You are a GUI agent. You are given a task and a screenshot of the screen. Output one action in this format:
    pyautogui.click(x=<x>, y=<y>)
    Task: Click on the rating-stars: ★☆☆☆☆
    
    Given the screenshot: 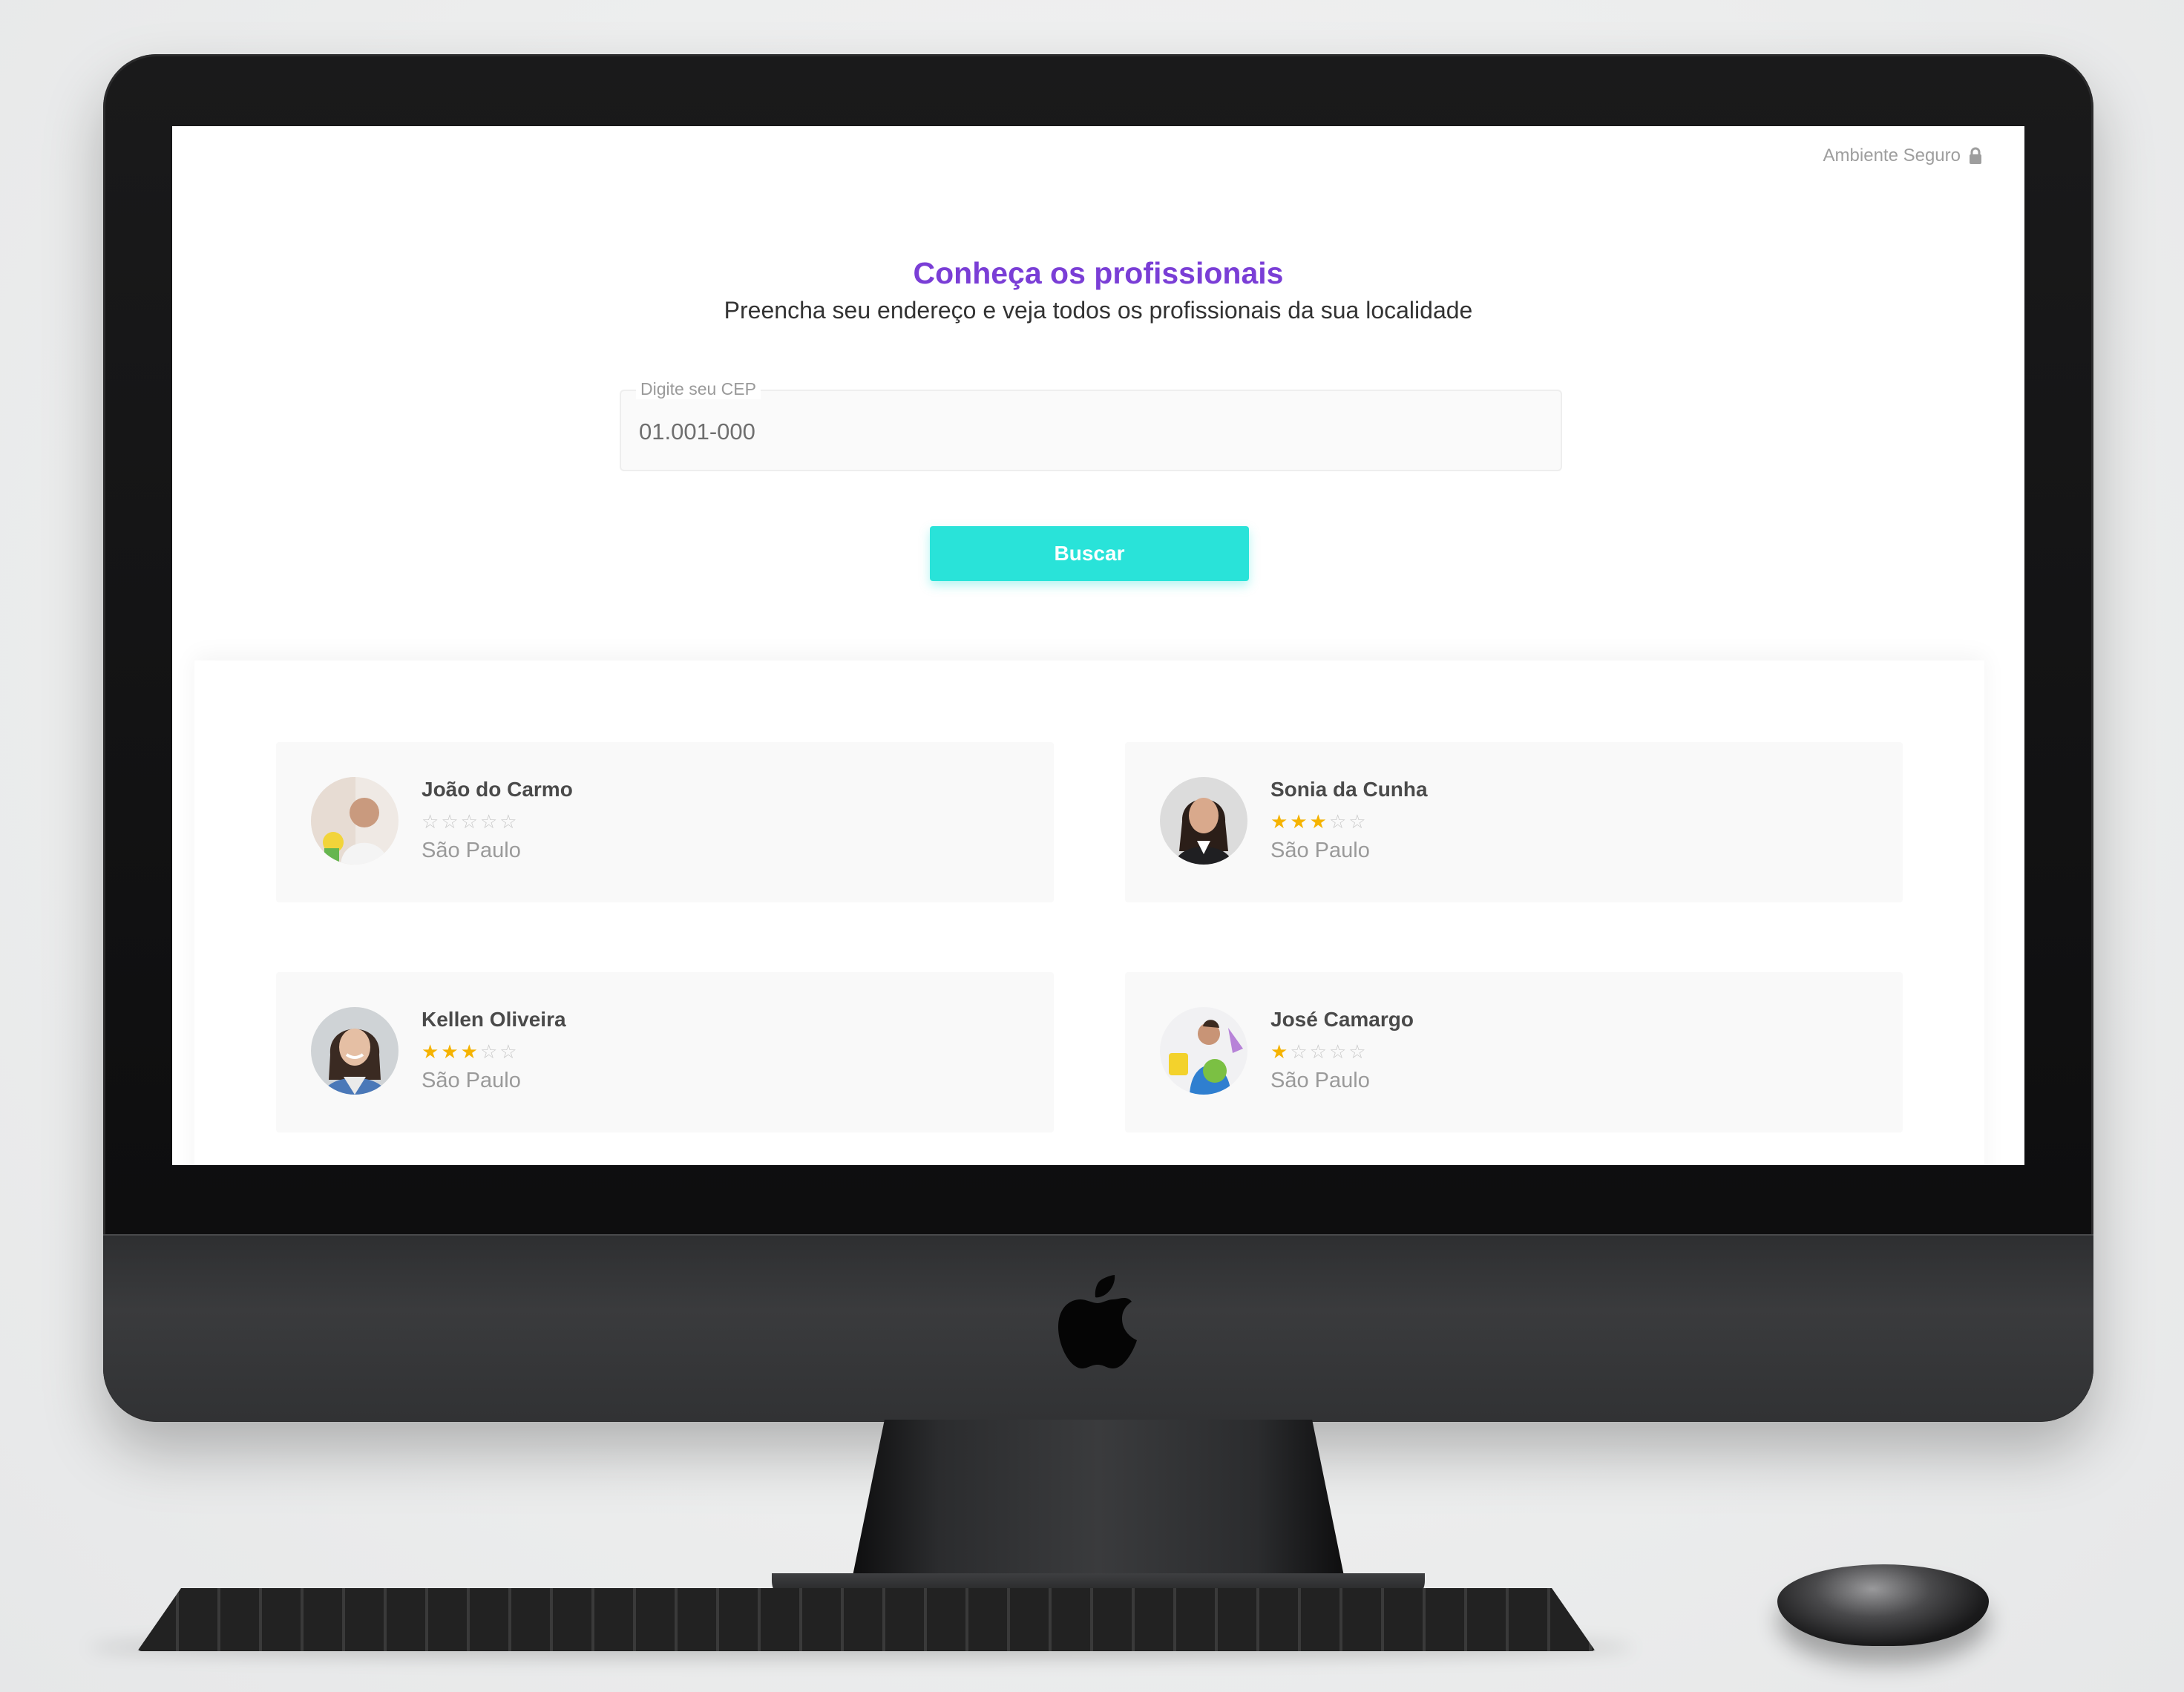 What is the action you would take?
    pyautogui.click(x=1319, y=1051)
    